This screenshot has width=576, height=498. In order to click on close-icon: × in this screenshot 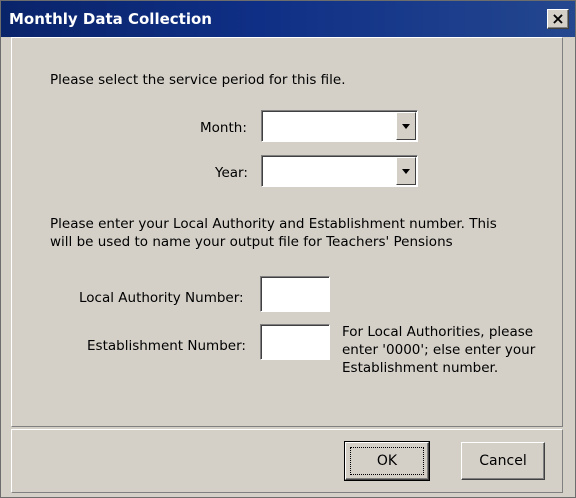, I will do `click(558, 18)`.